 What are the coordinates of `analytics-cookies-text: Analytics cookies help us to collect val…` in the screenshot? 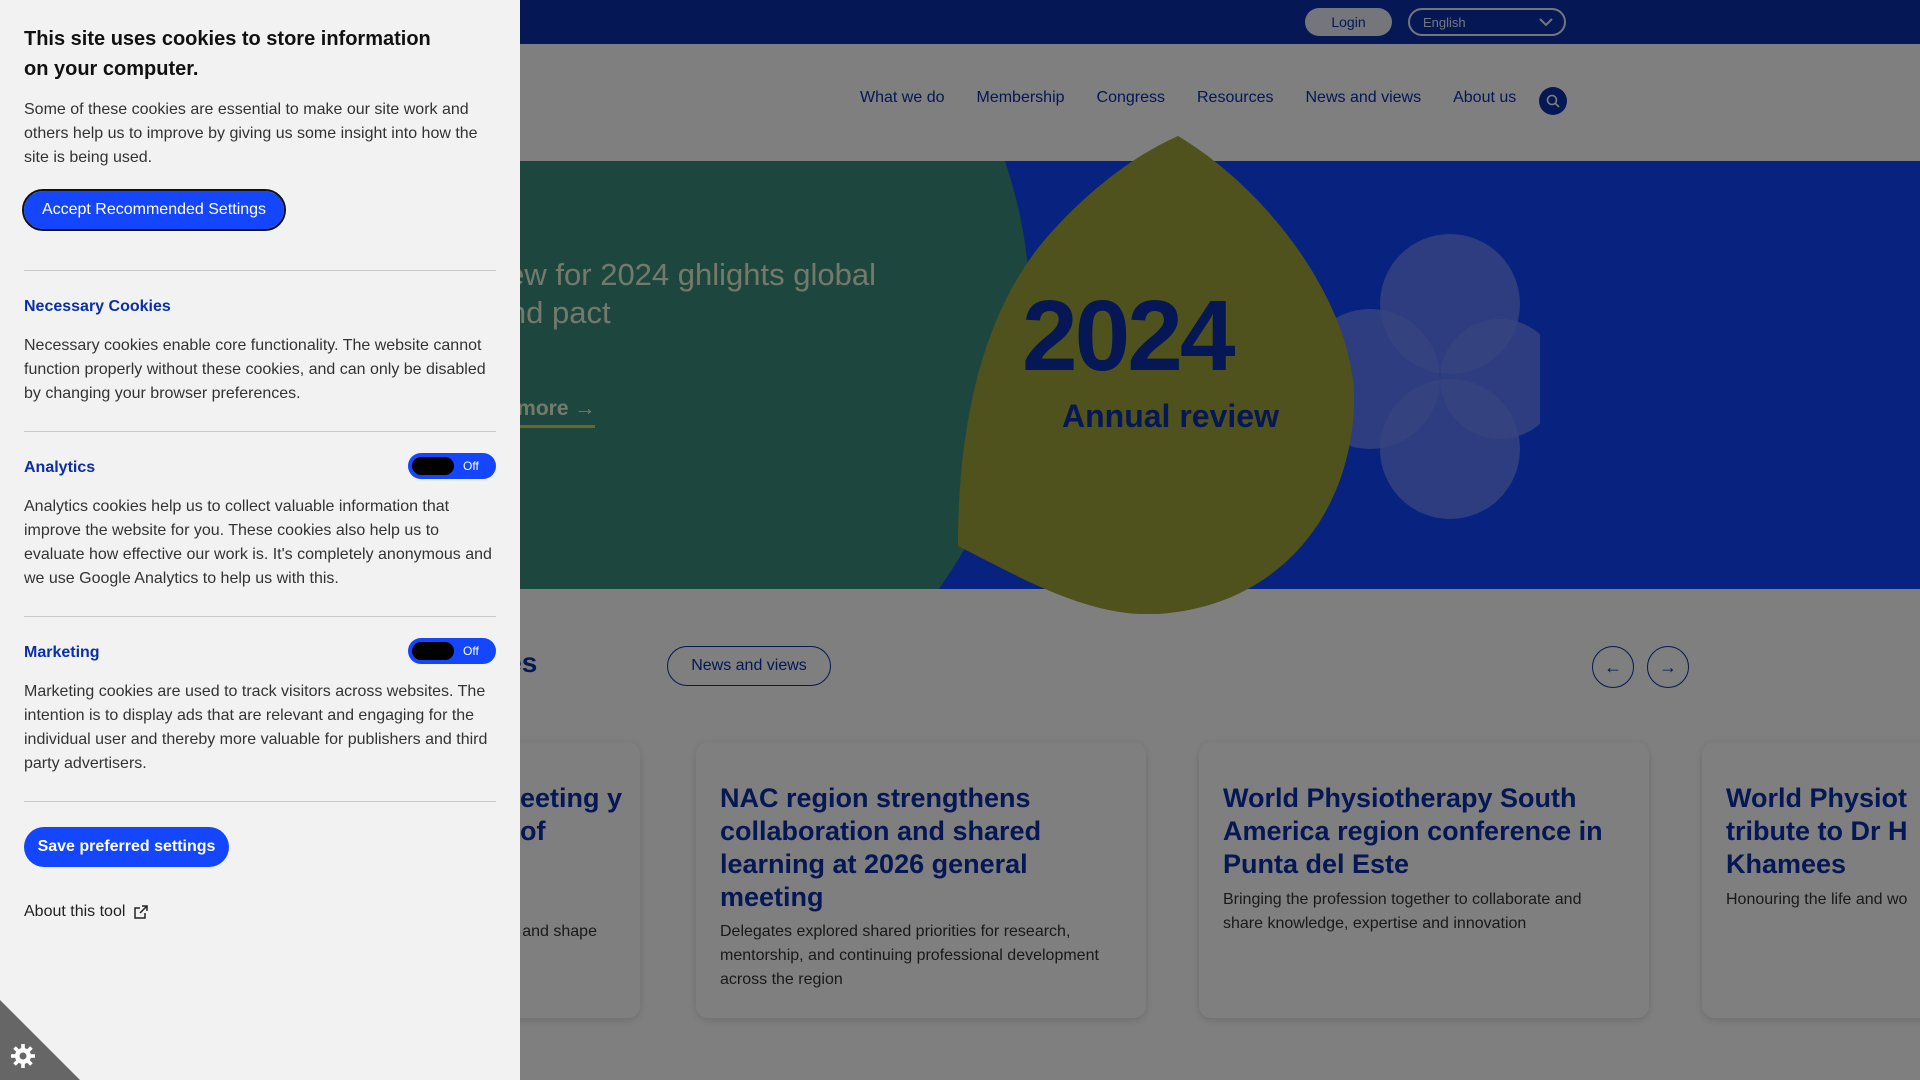 It's located at (258, 542).